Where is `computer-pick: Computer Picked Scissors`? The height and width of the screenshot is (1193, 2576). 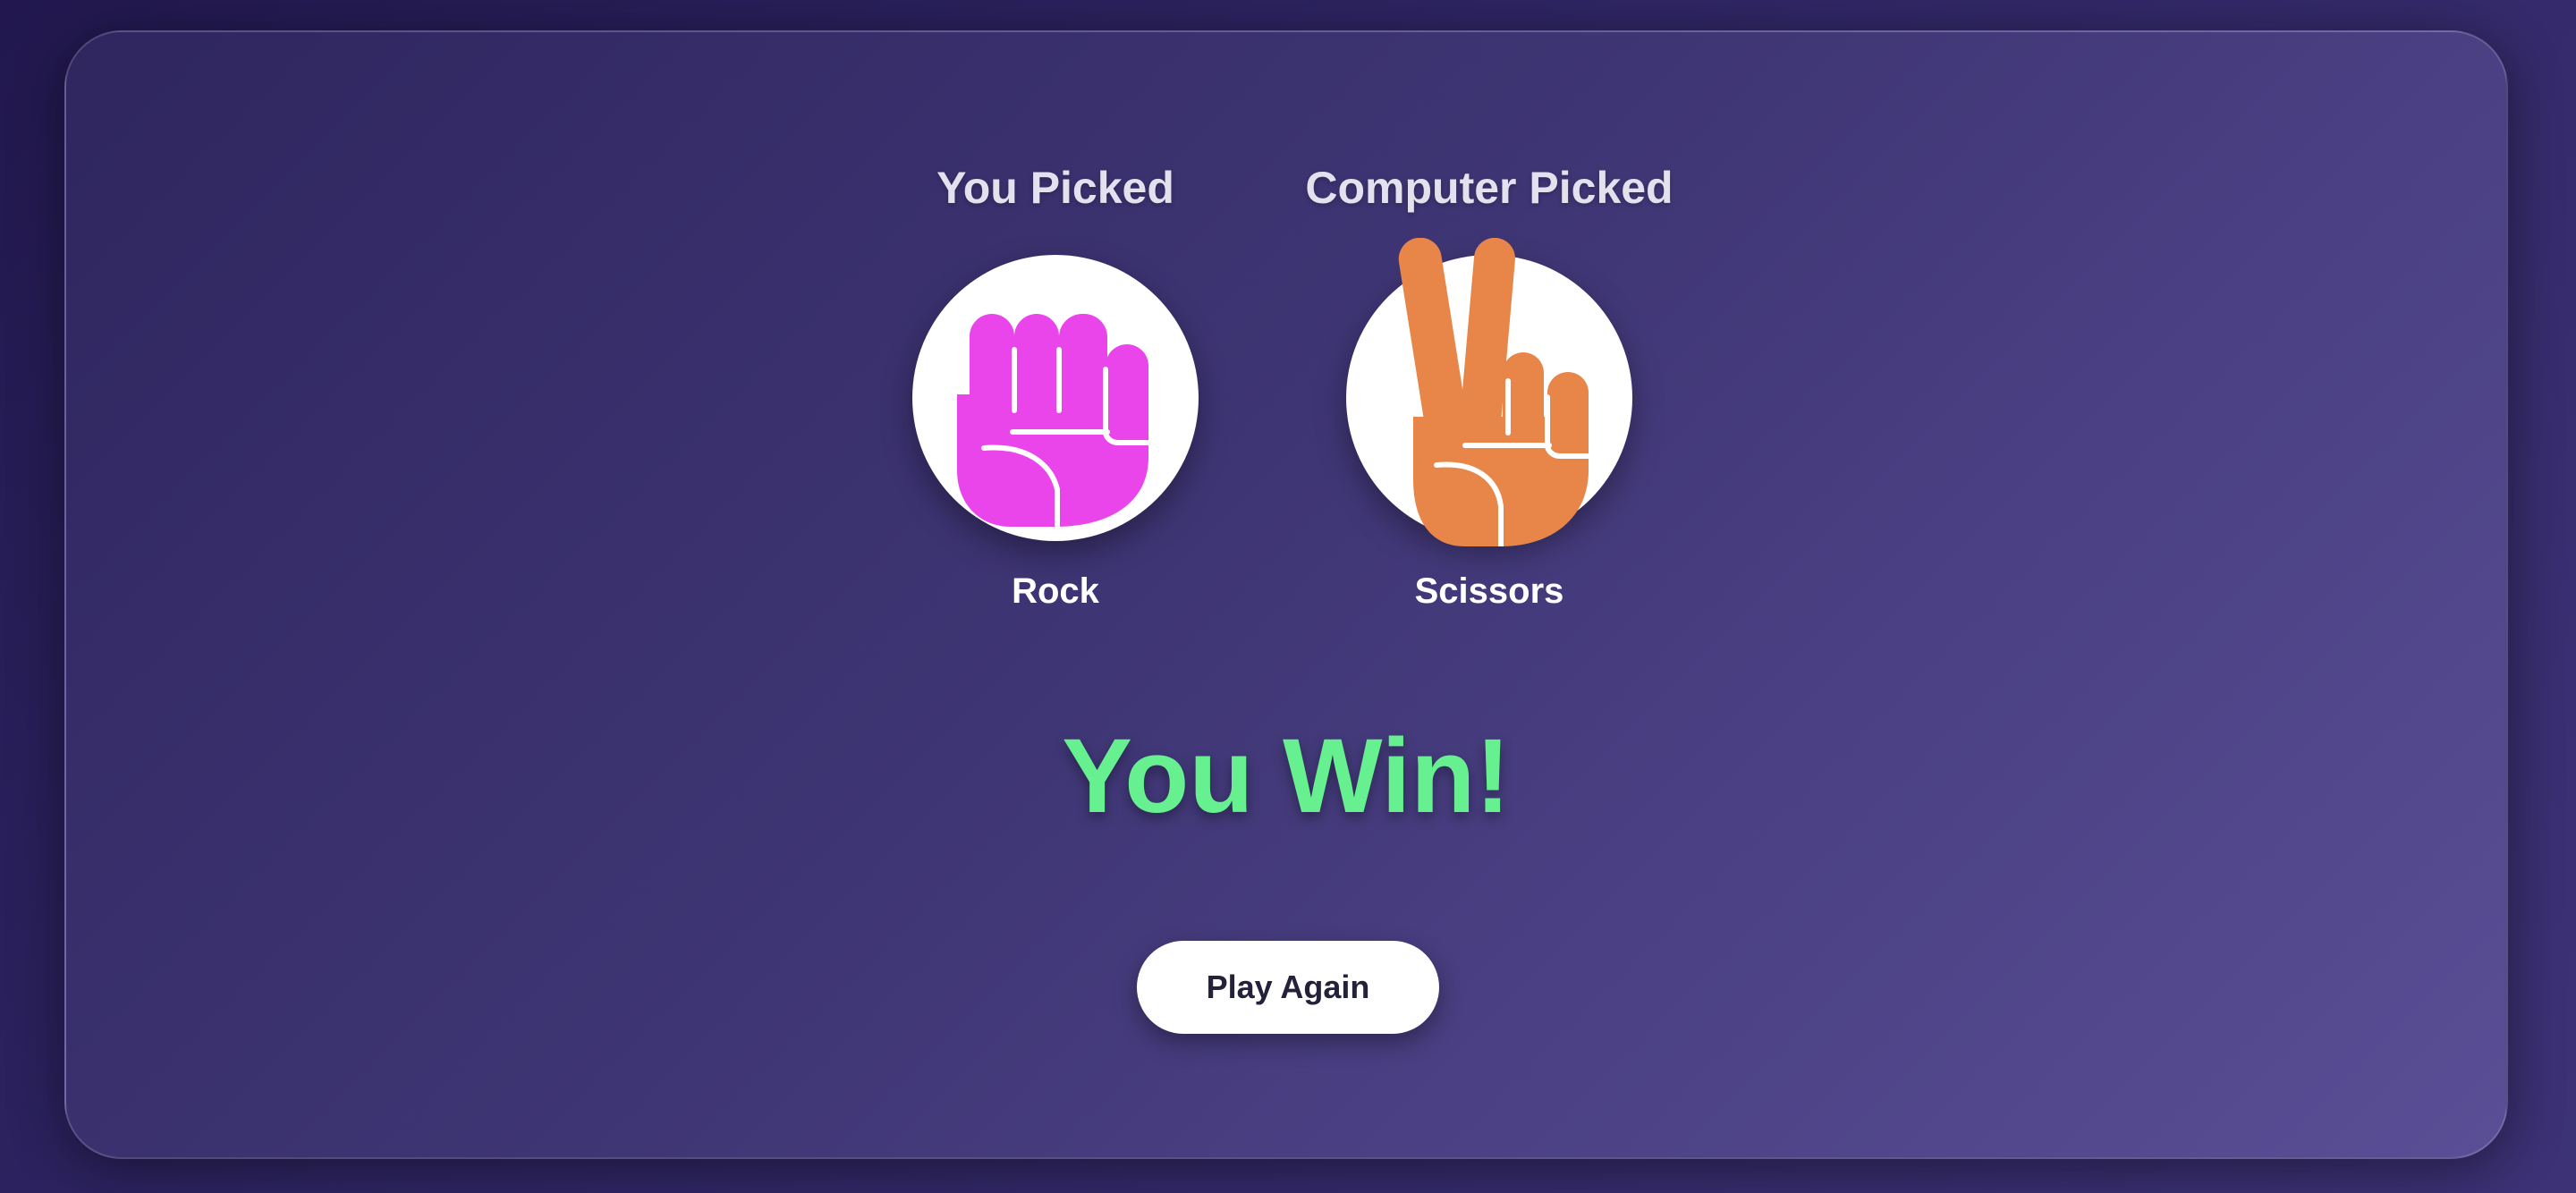
computer-pick: Computer Picked Scissors is located at coordinates (1489, 403).